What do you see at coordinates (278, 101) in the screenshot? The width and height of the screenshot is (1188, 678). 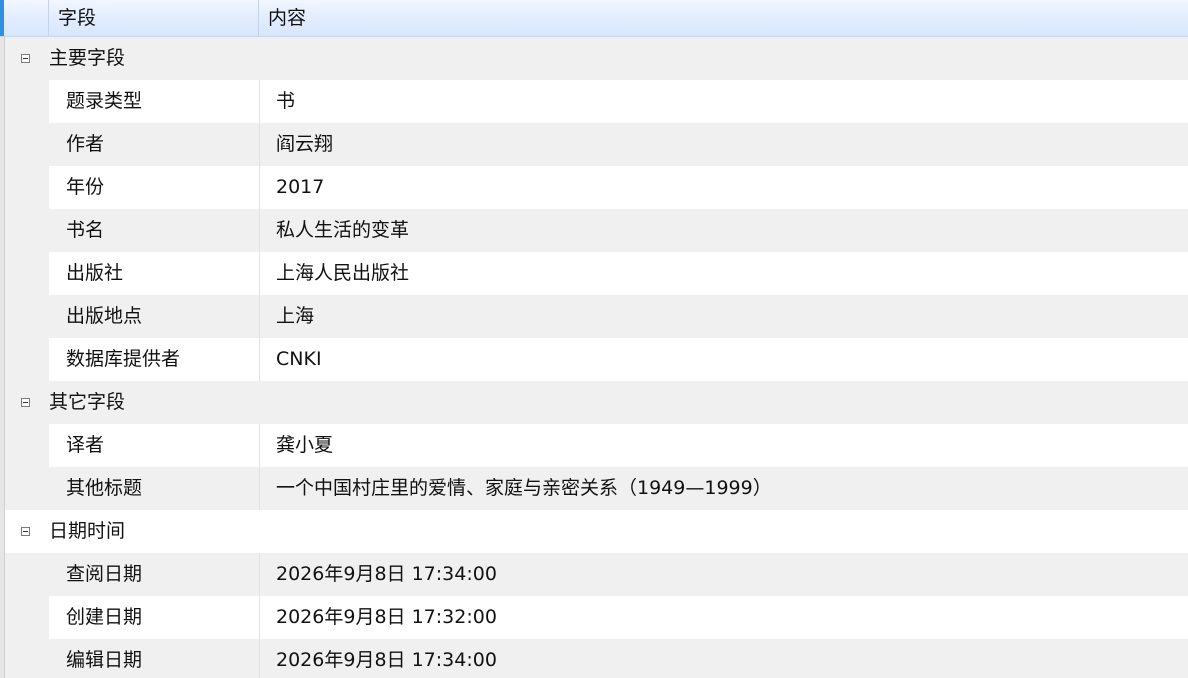 I see `field-value: 书` at bounding box center [278, 101].